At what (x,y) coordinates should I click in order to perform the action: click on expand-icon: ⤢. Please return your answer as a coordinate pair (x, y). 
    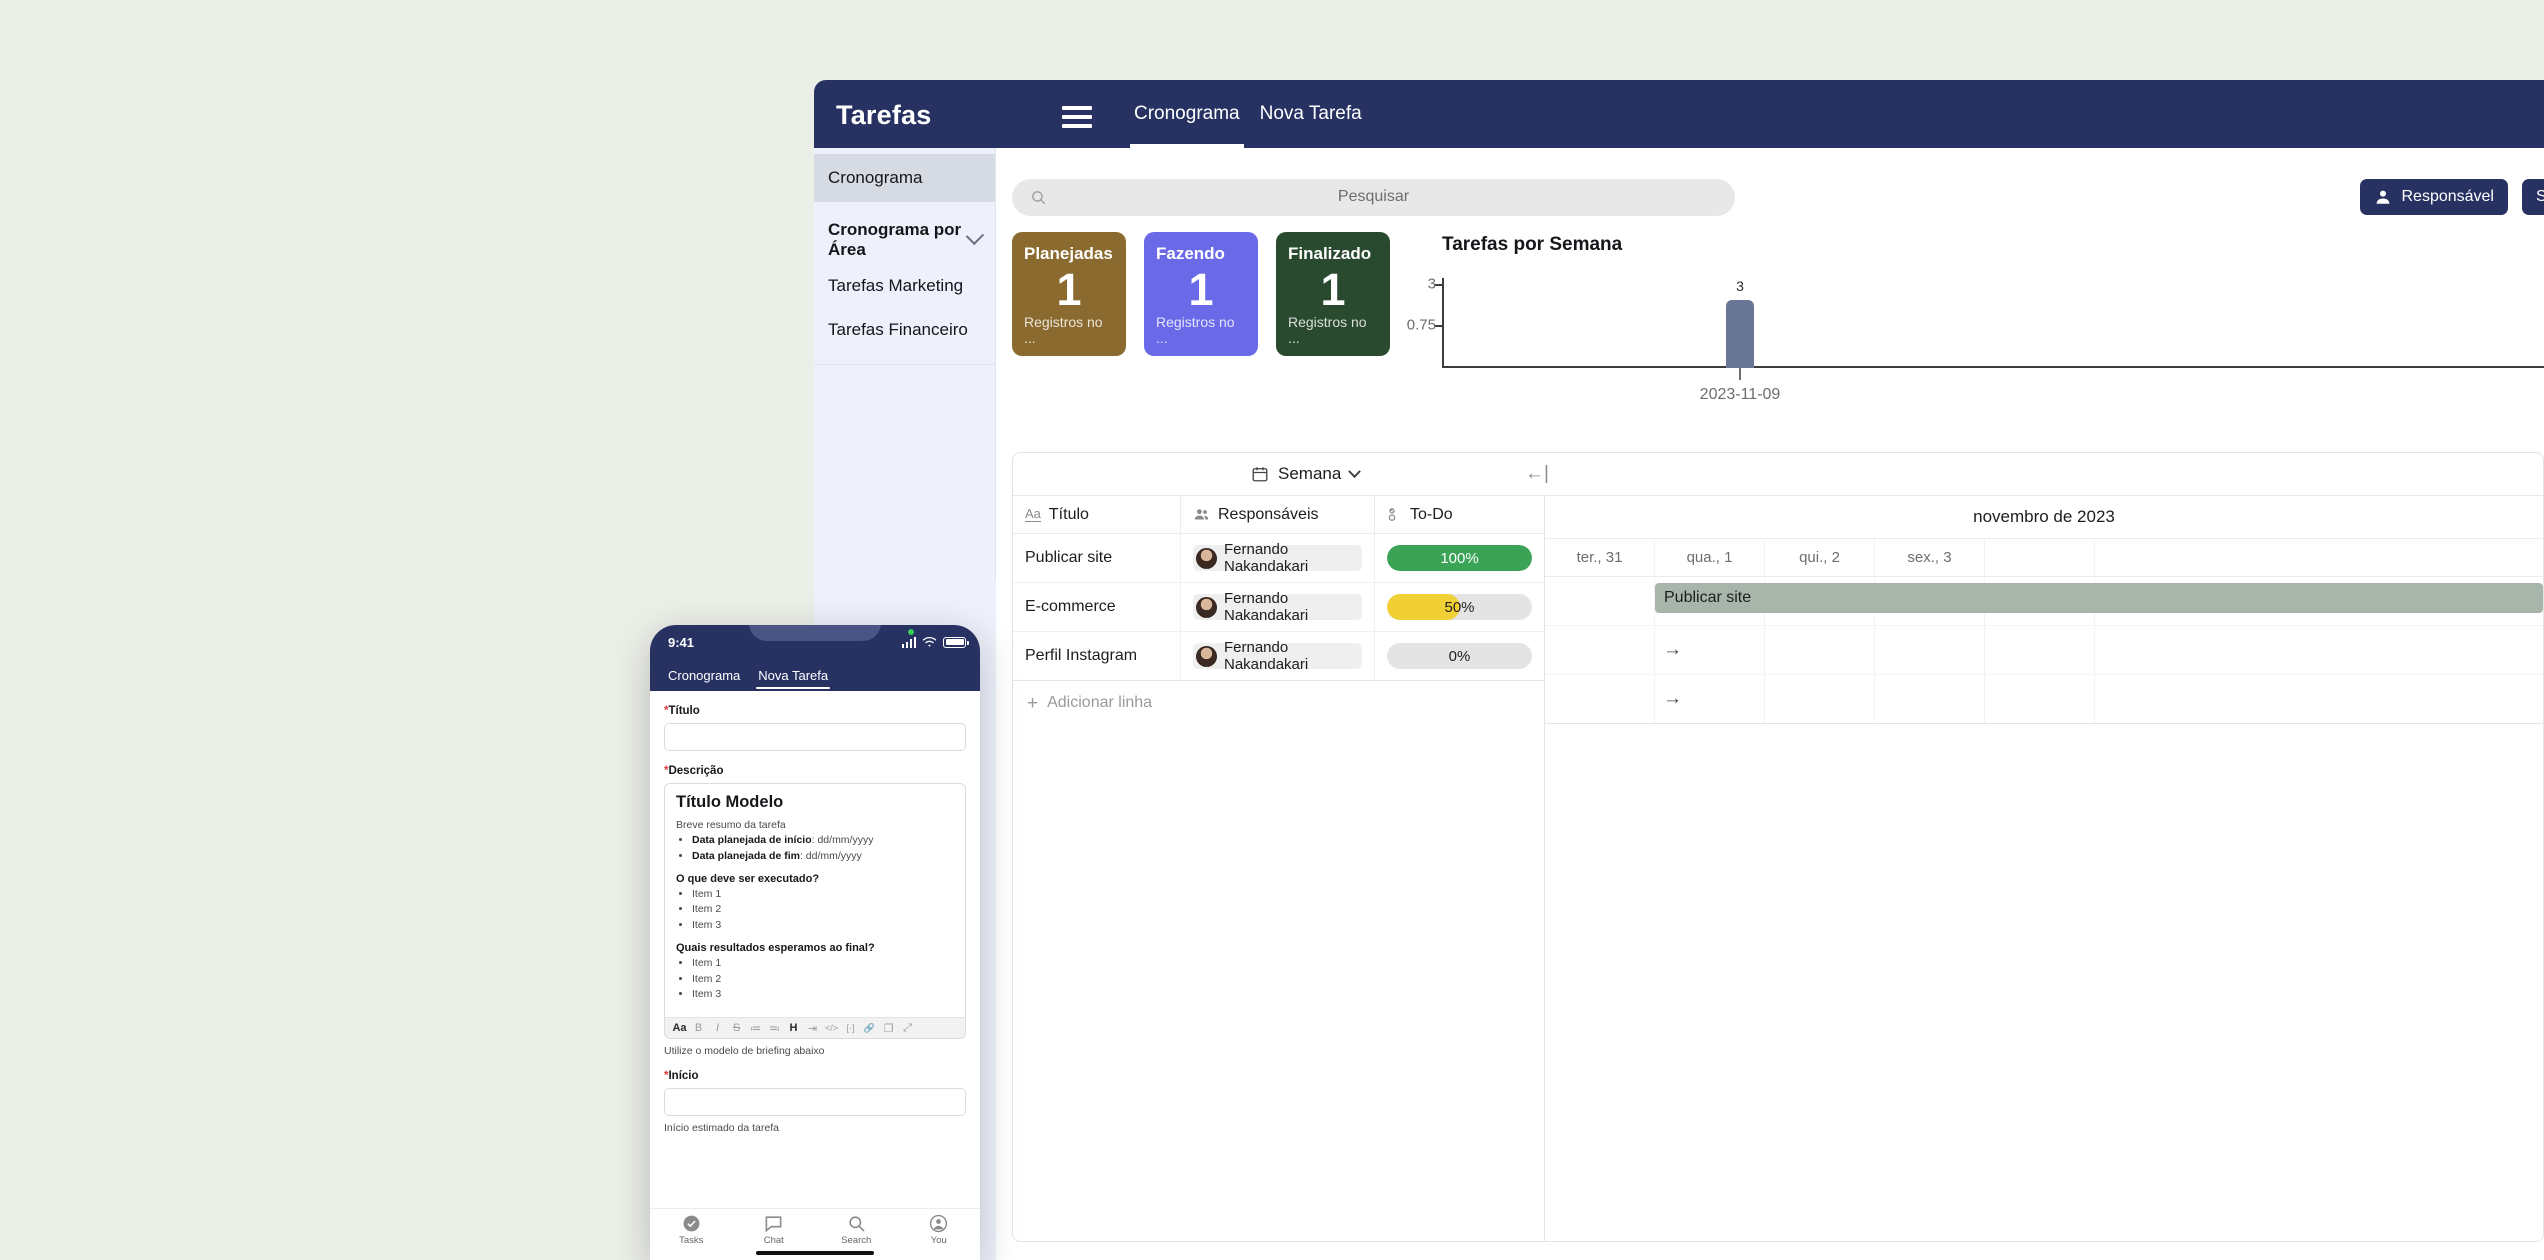
    Looking at the image, I should click on (907, 1028).